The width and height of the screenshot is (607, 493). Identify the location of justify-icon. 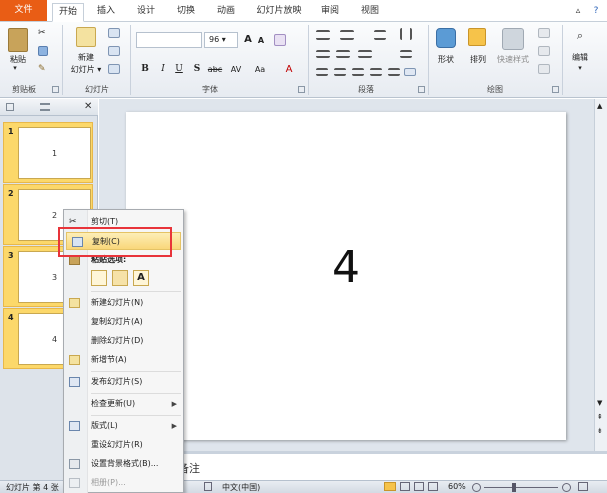
(376, 72).